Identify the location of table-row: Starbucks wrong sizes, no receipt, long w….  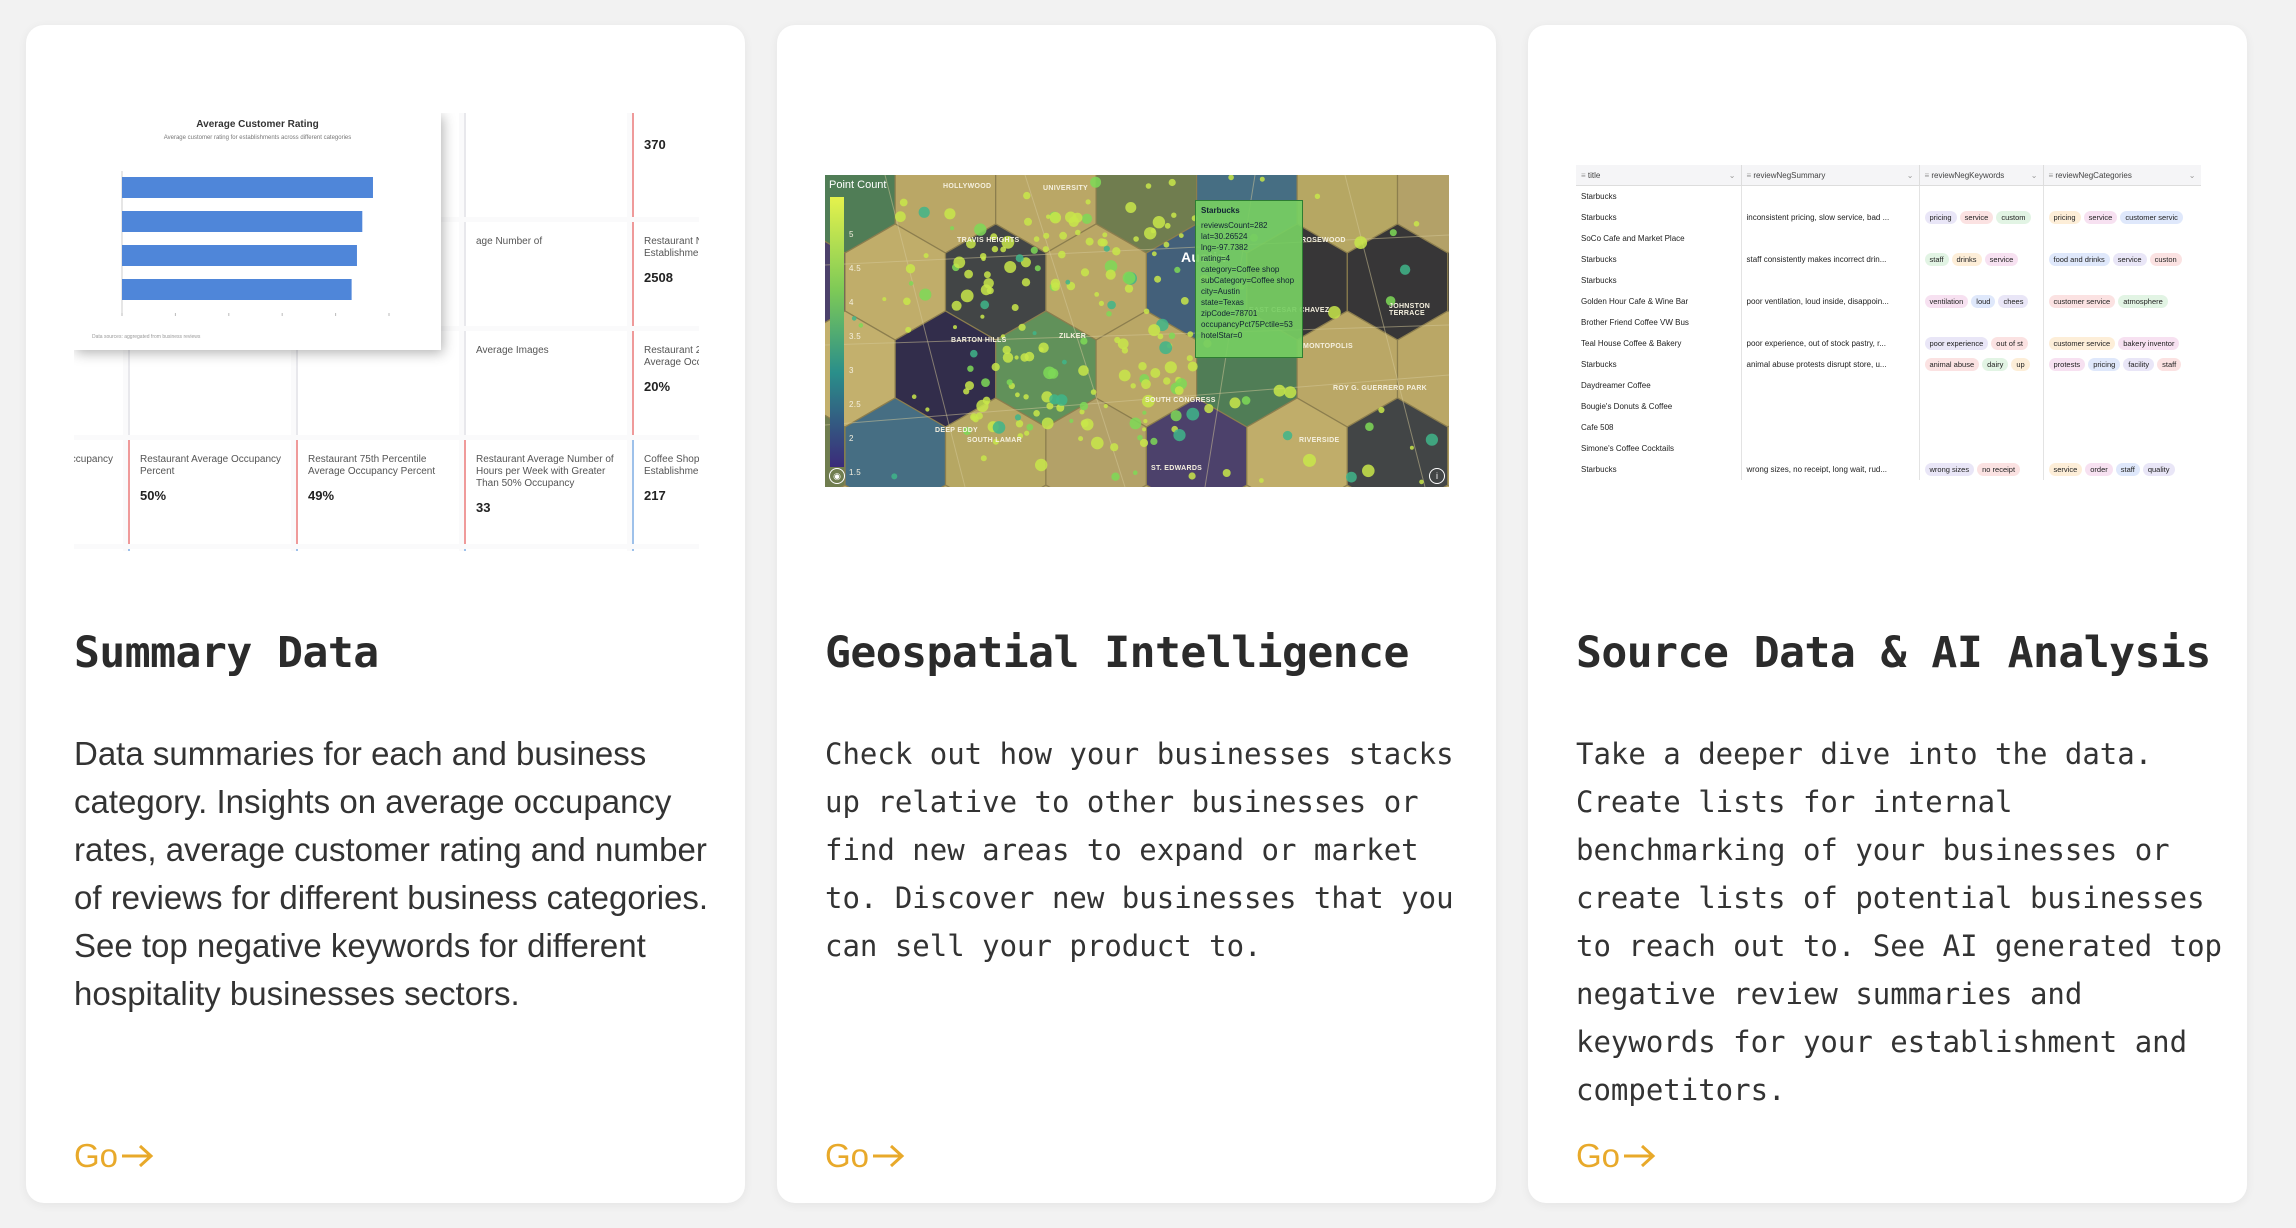
(1888, 469).